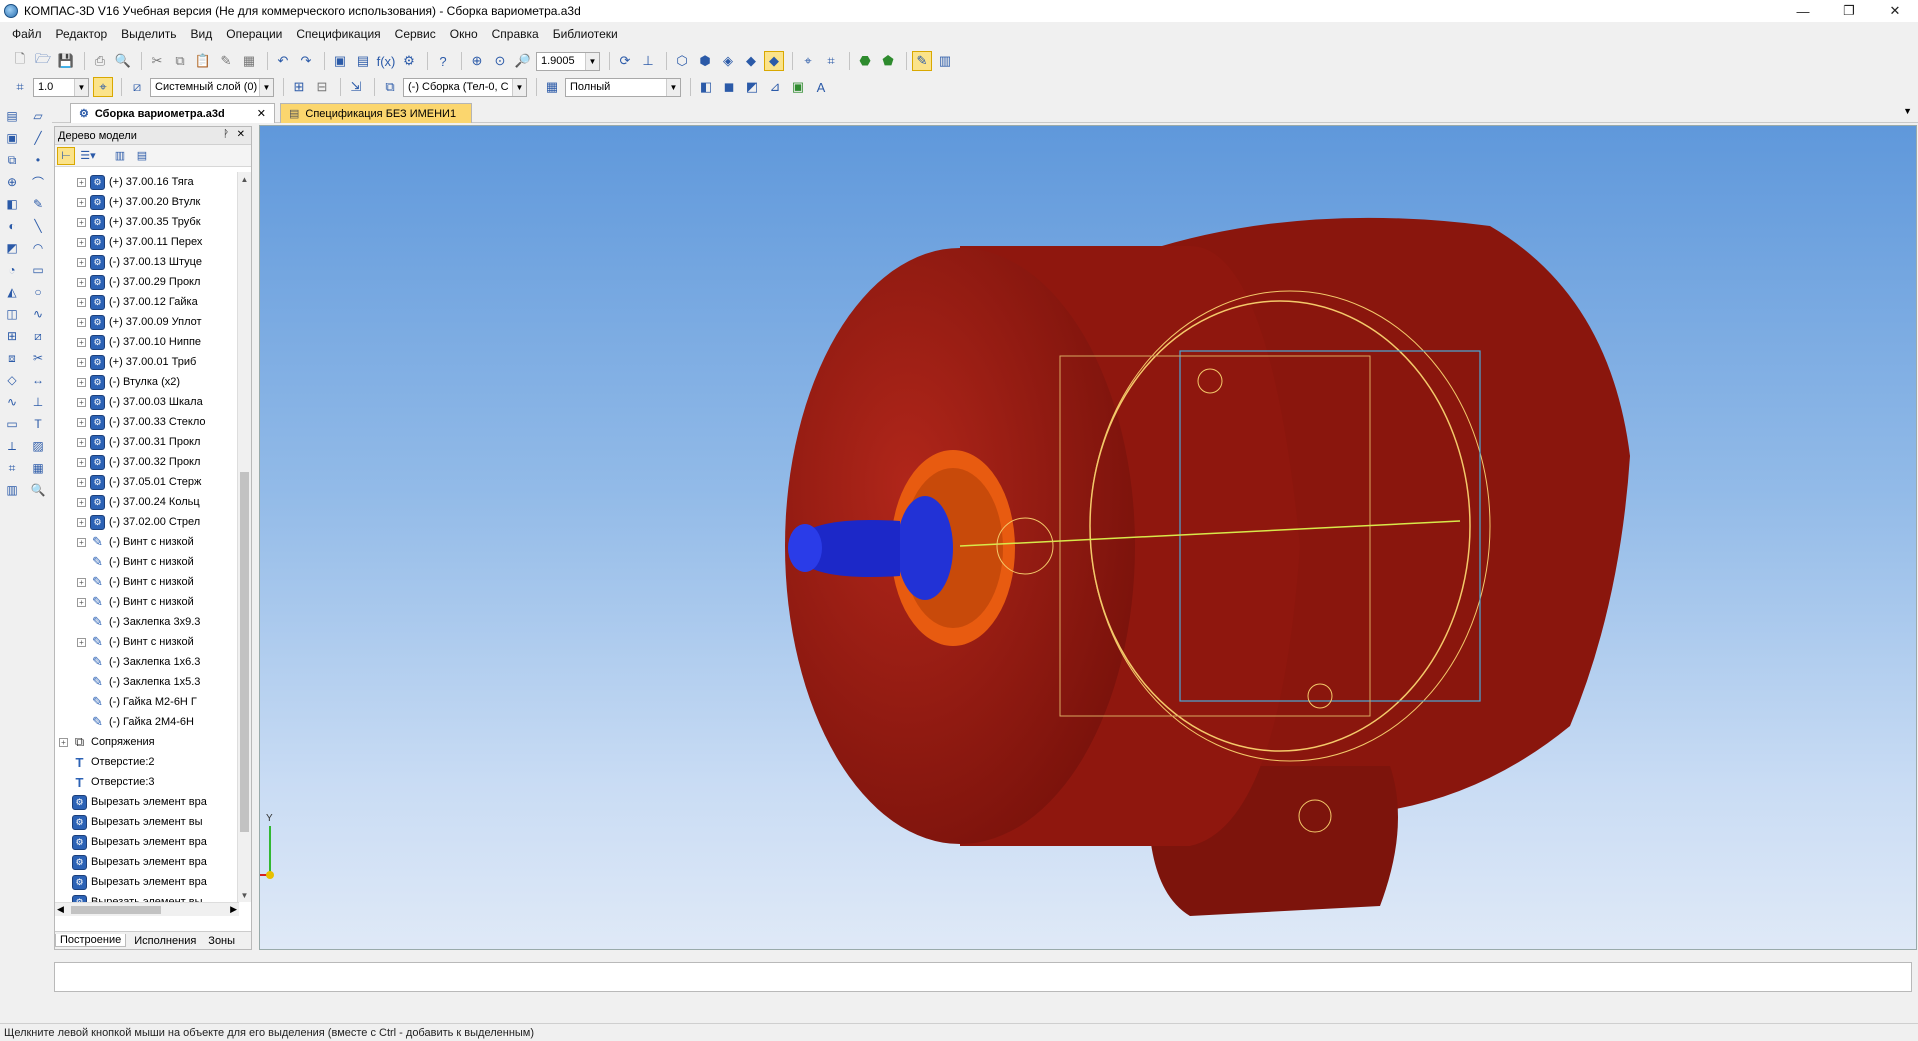 Image resolution: width=1918 pixels, height=1041 pixels. I want to click on arc-tool-icon: ◠, so click(38, 248).